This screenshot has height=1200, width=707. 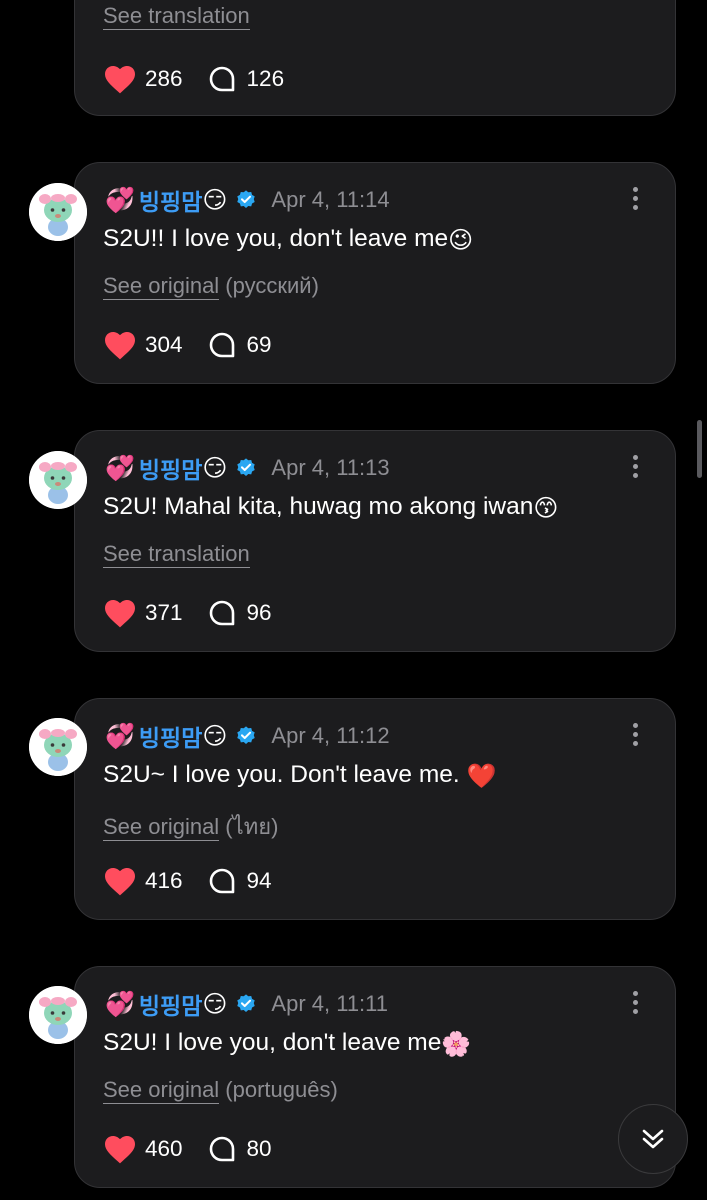 I want to click on post-date: Apr 4, 11:13, so click(x=330, y=467).